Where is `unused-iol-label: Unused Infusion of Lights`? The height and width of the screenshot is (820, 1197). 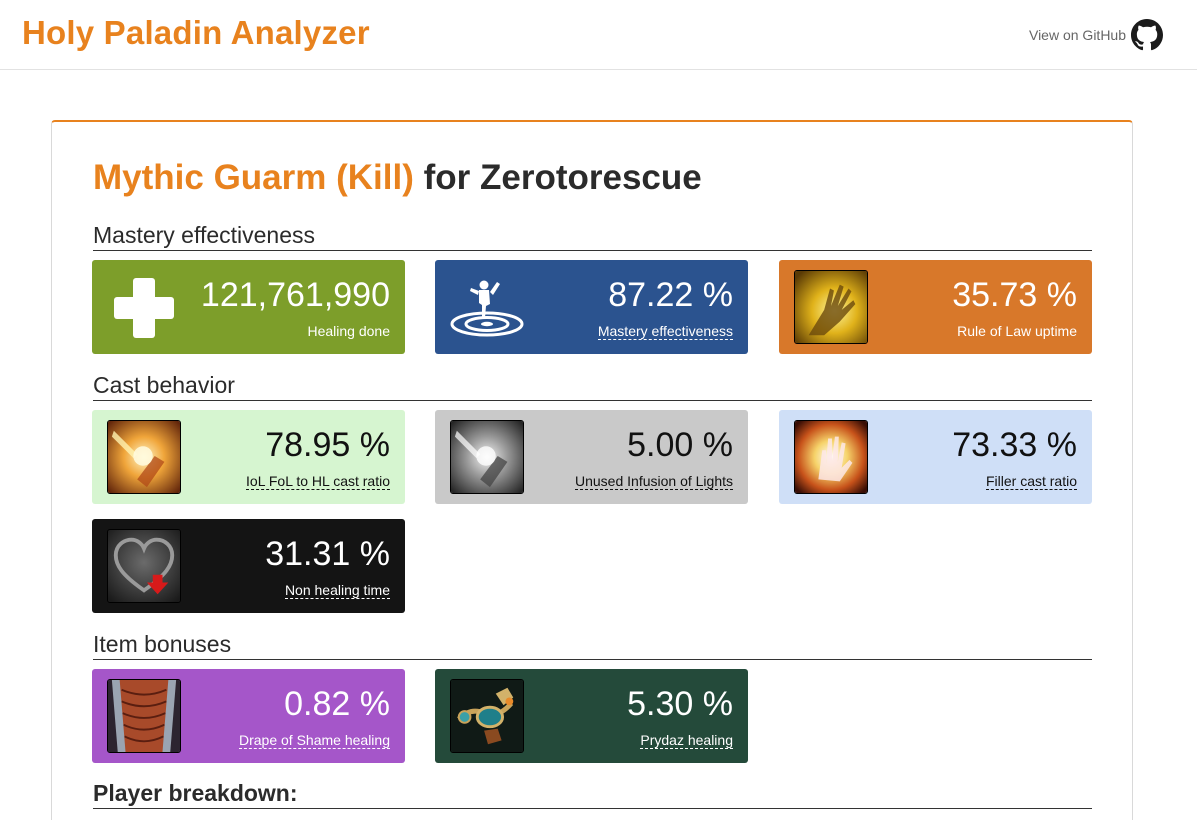
unused-iol-label: Unused Infusion of Lights is located at coordinates (654, 481).